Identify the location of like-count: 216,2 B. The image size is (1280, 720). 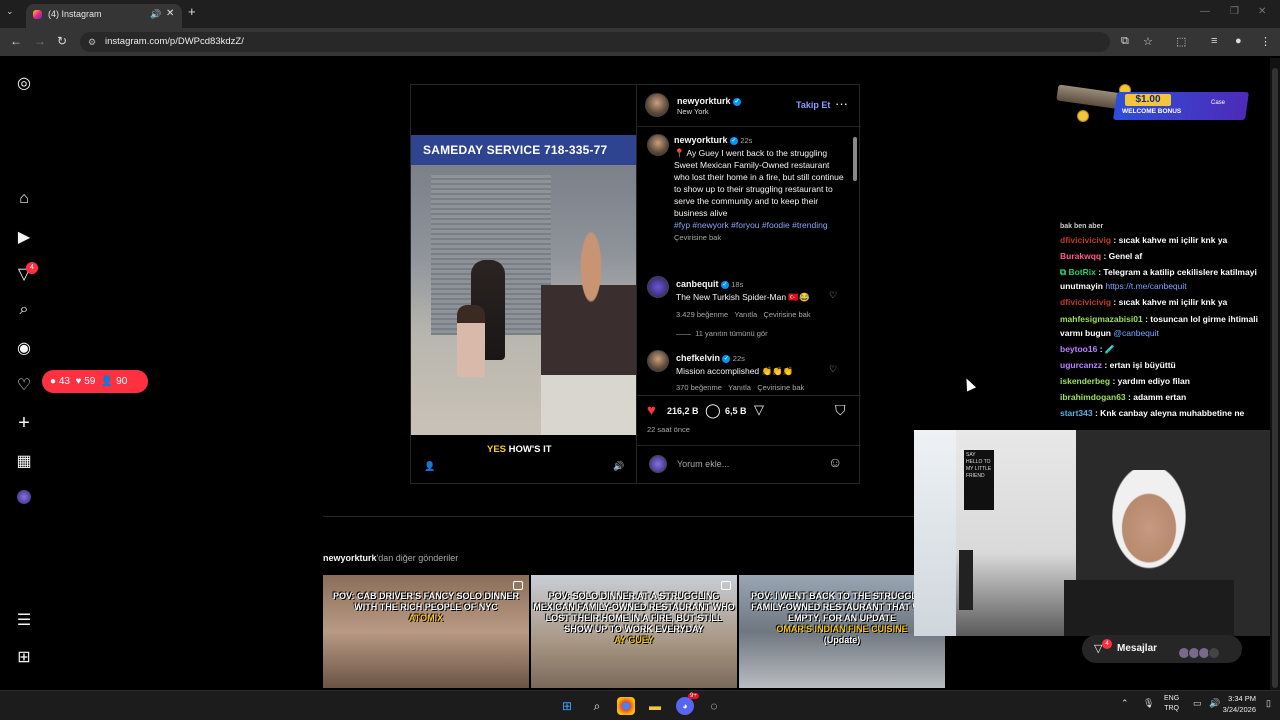
(683, 411).